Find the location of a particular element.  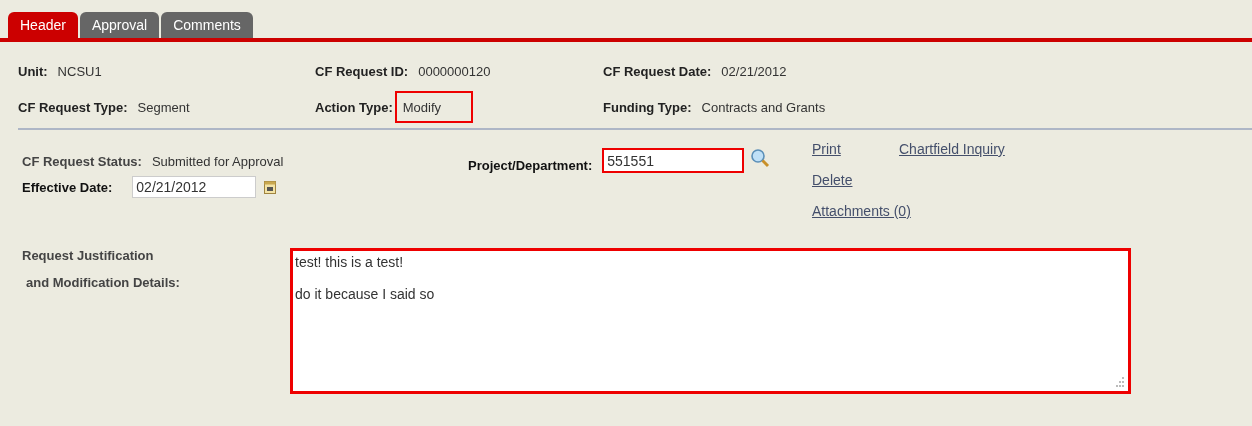

field-value: Modify is located at coordinates (433, 107).